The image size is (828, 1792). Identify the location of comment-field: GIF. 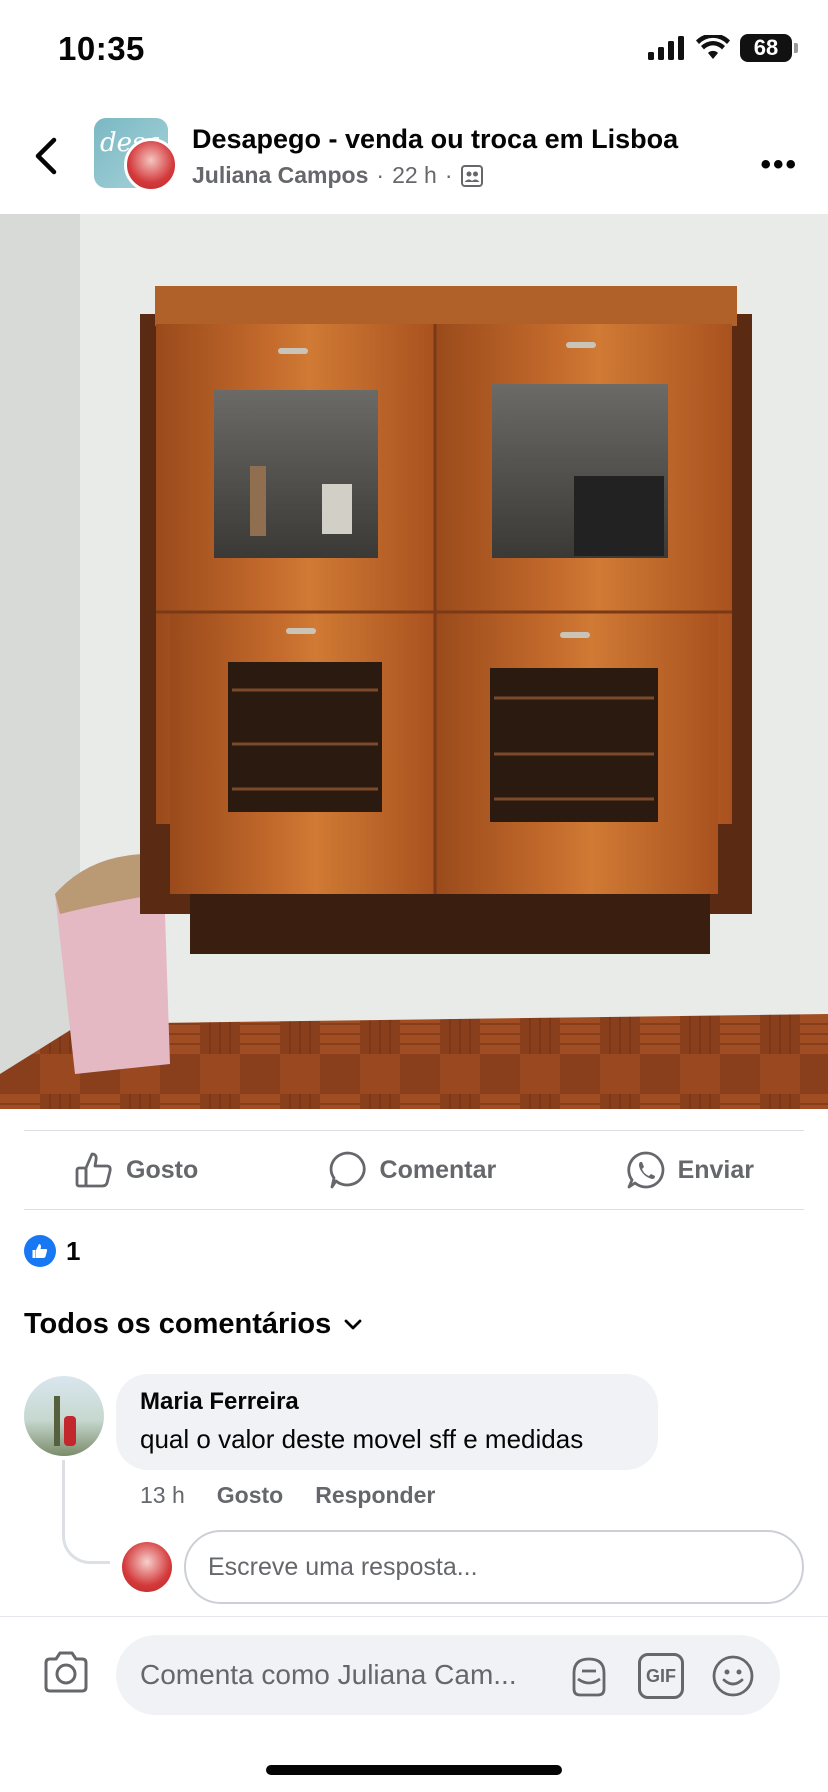
(448, 1675).